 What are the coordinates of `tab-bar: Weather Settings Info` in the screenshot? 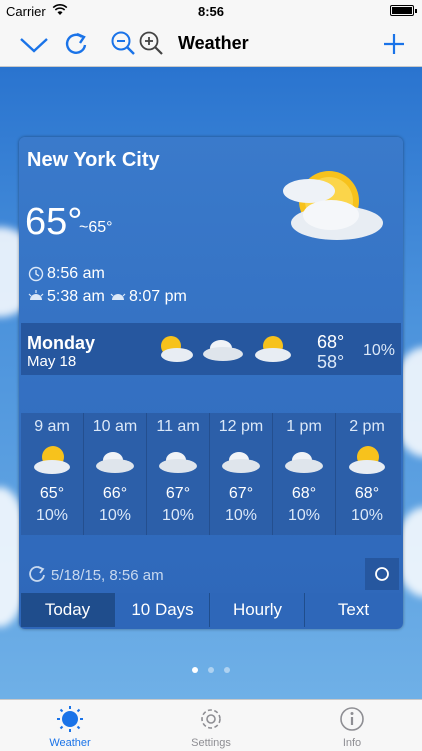 It's located at (211, 725).